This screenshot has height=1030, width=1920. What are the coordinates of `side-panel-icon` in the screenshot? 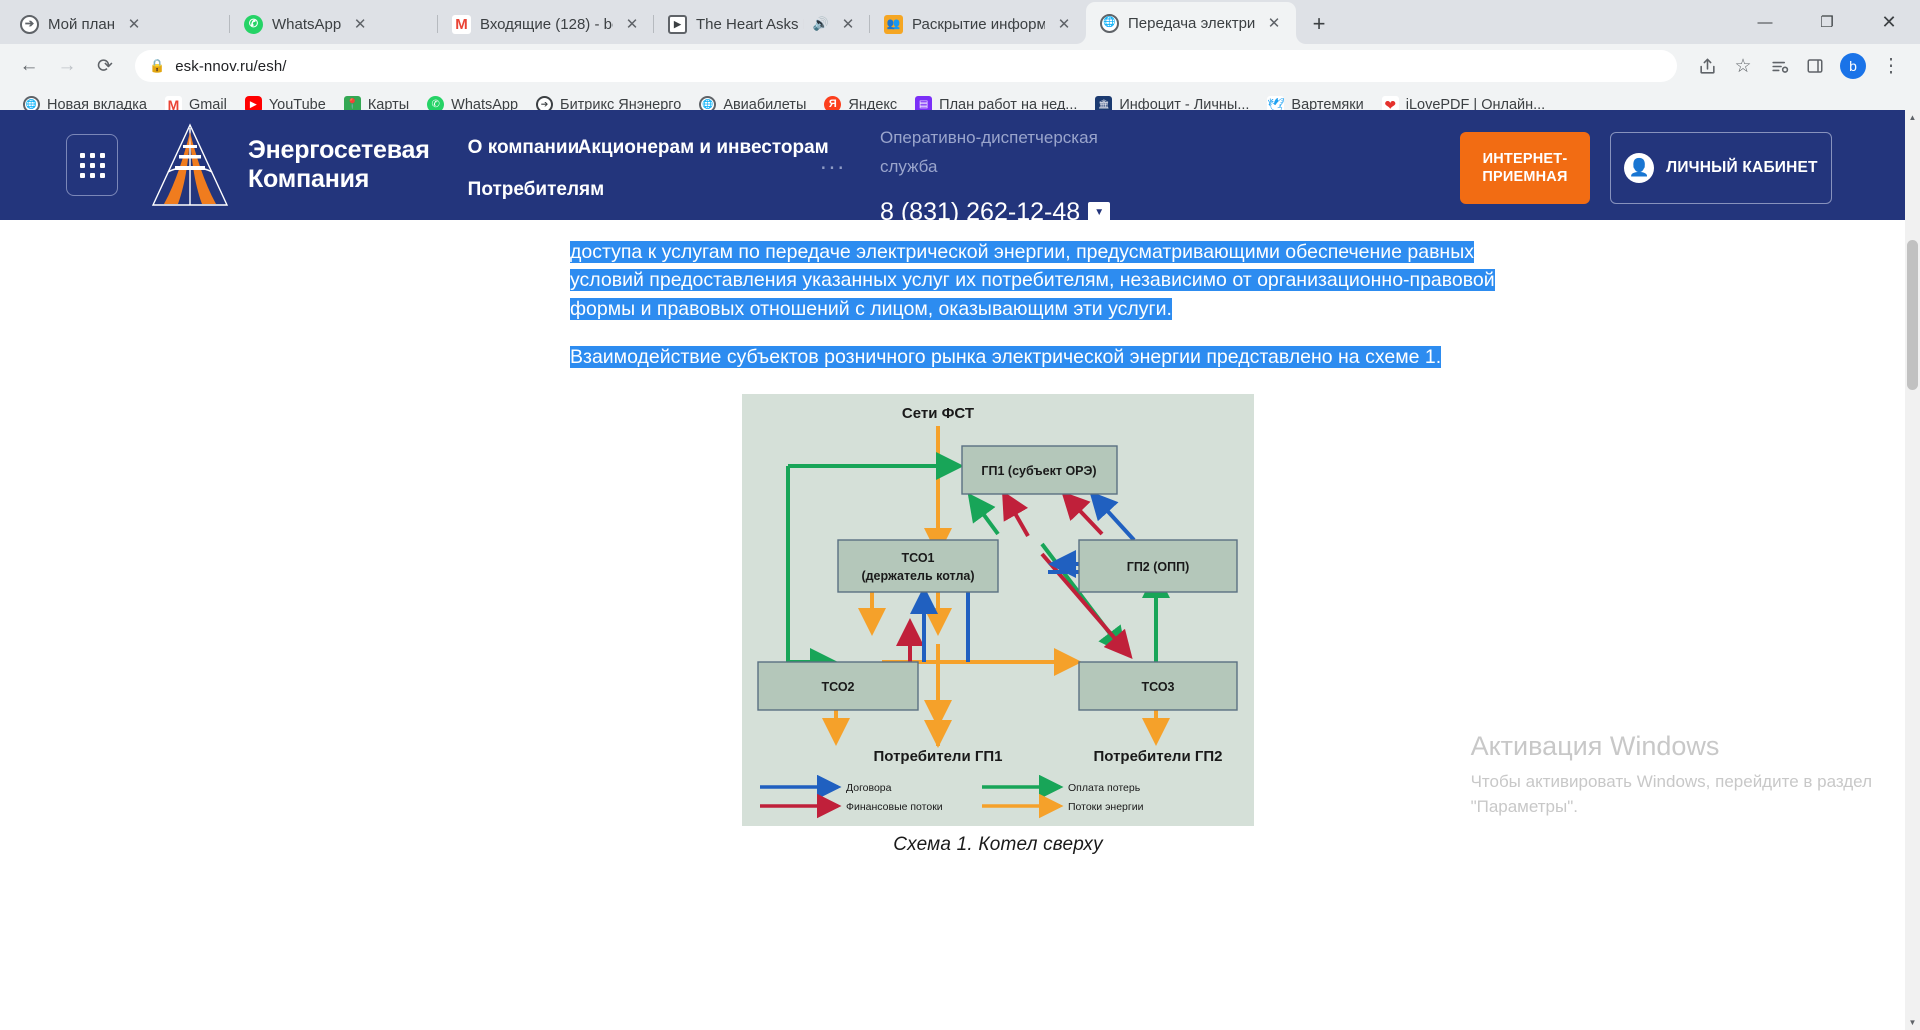 It's located at (1815, 66).